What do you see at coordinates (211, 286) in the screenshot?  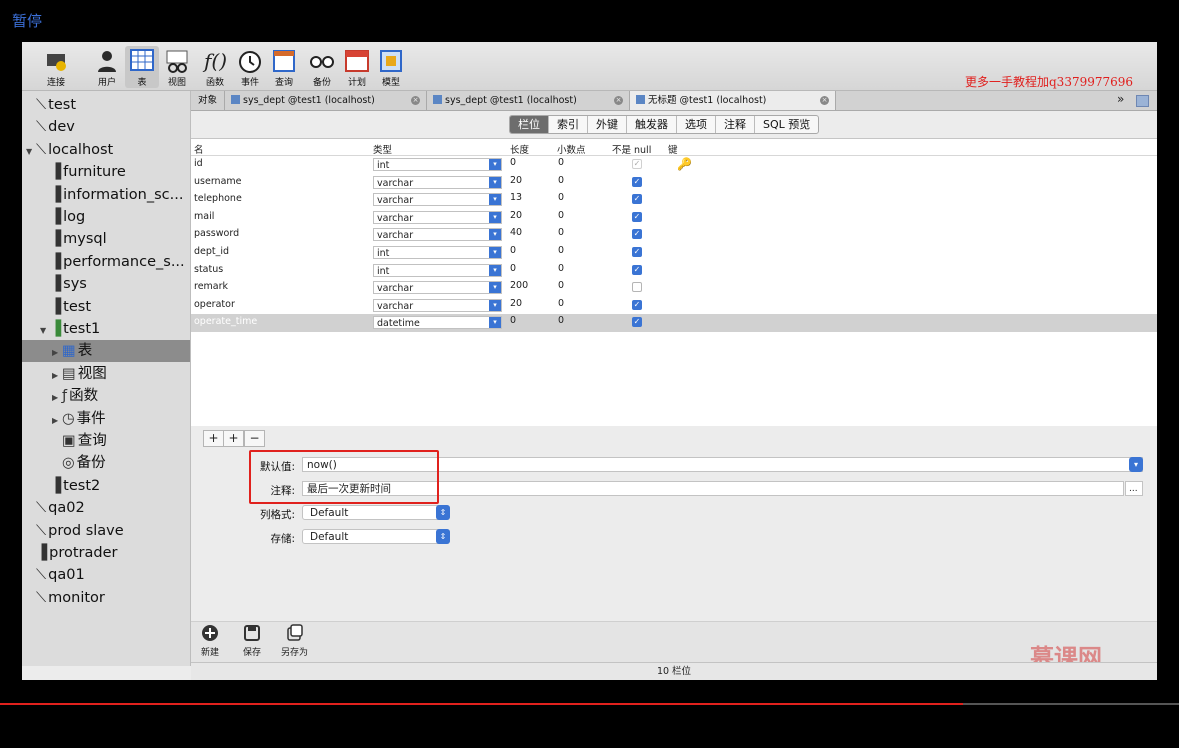 I see `field-name: remark` at bounding box center [211, 286].